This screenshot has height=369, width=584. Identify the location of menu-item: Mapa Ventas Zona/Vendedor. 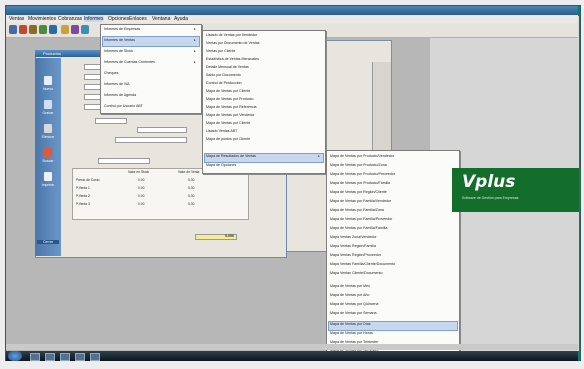
(353, 237).